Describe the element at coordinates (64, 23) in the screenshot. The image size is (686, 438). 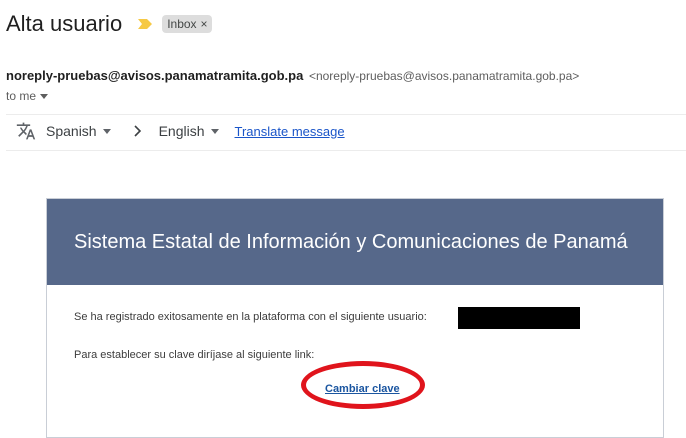
I see `email-subject: Alta usuario` at that location.